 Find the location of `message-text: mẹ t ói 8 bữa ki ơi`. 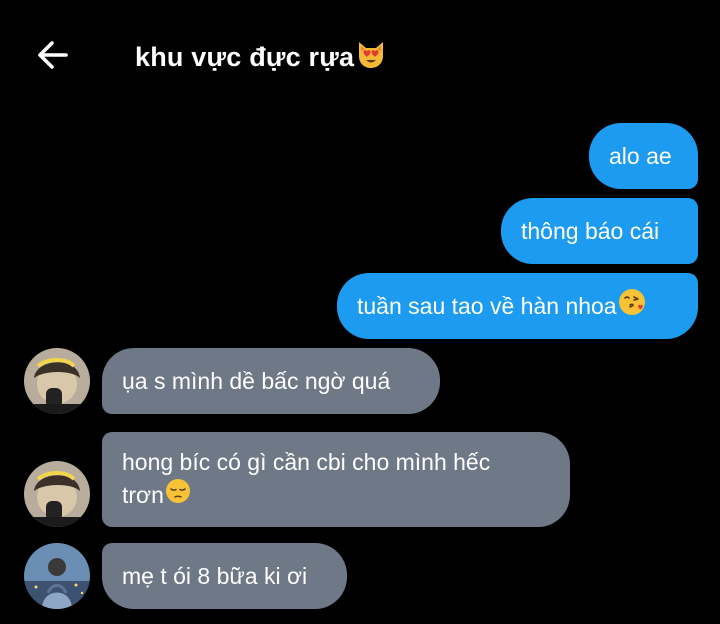

message-text: mẹ t ói 8 bữa ki ơi is located at coordinates (215, 575).